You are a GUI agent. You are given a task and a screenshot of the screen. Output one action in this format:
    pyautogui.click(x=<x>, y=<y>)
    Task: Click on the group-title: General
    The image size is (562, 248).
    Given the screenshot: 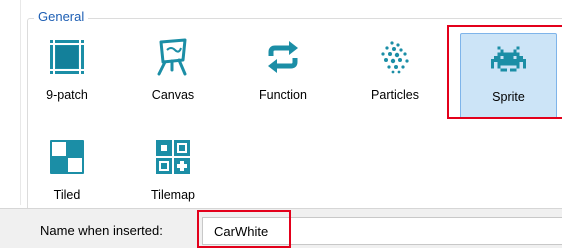 What is the action you would take?
    pyautogui.click(x=61, y=16)
    